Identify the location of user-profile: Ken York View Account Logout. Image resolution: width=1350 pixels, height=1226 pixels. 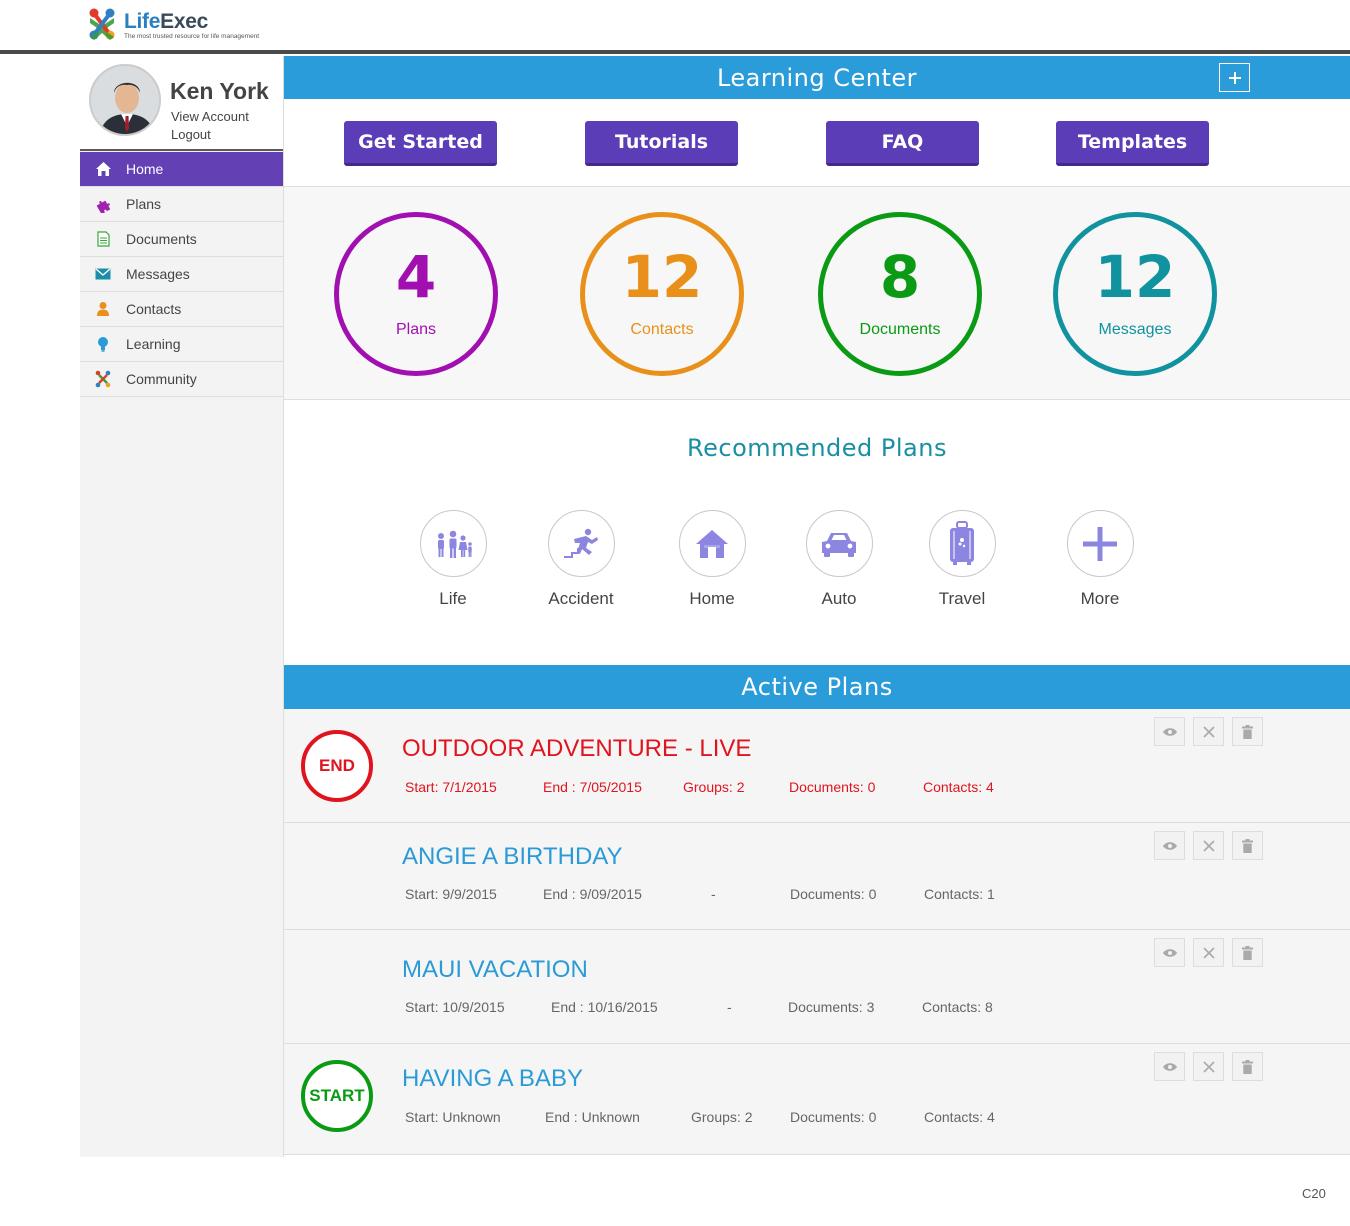
(181, 103).